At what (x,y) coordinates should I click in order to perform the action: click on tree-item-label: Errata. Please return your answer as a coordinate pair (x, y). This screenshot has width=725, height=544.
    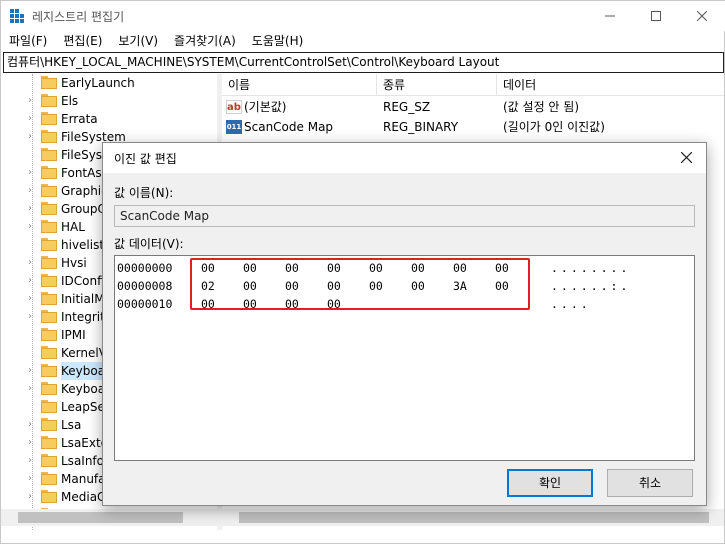
    Looking at the image, I should click on (79, 119).